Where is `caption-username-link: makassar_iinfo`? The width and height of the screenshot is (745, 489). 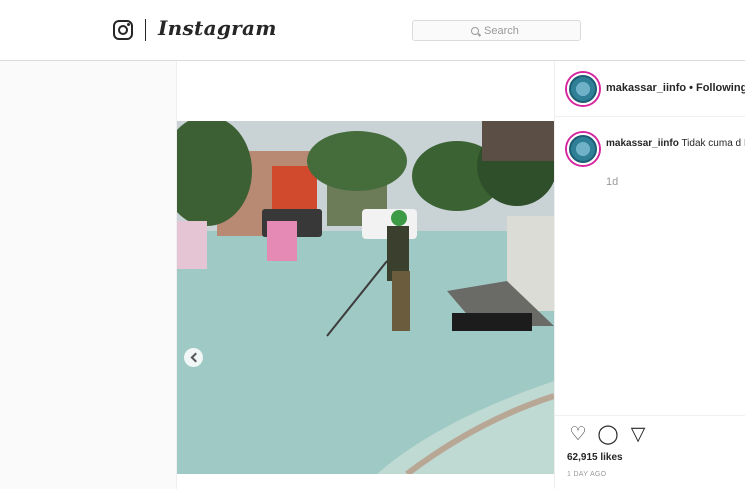 caption-username-link: makassar_iinfo is located at coordinates (642, 143).